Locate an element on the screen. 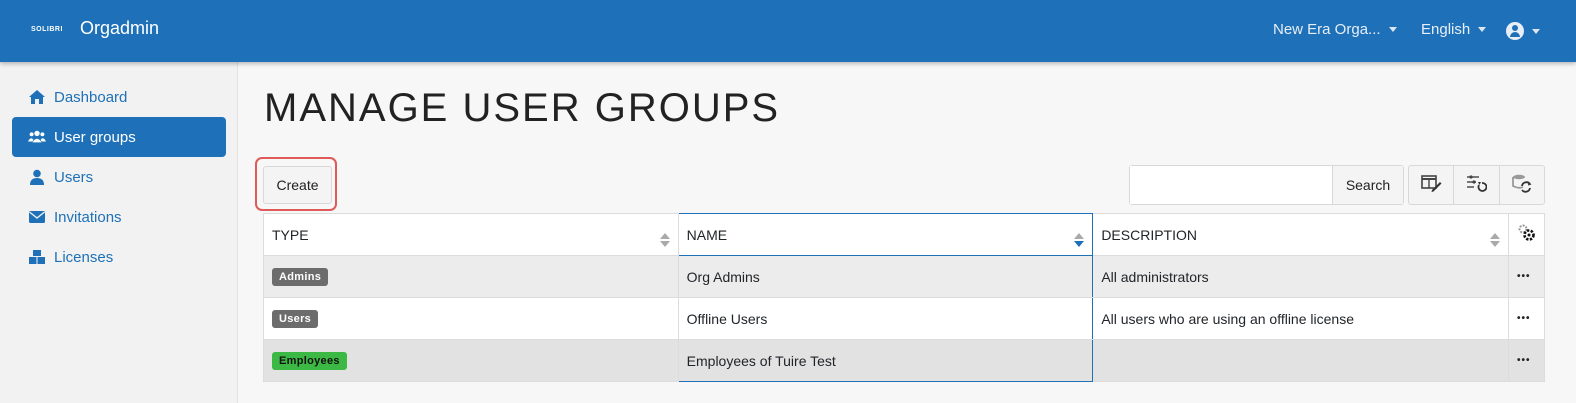  column-header-label: DESCRIPTION is located at coordinates (1149, 234).